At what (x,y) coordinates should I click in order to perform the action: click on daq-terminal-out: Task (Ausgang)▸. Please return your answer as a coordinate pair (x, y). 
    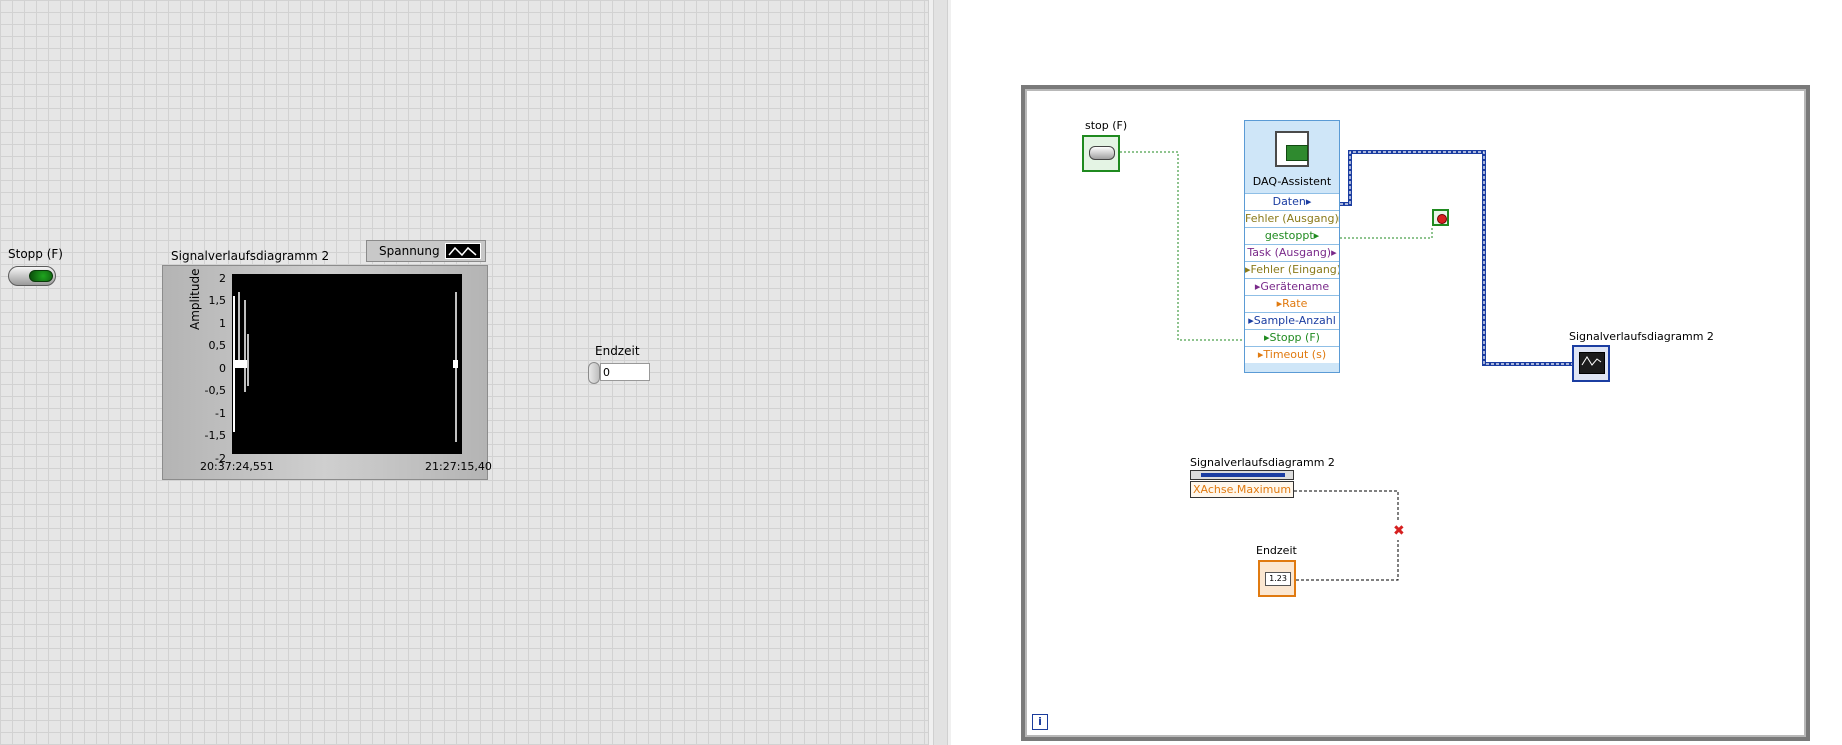
    Looking at the image, I should click on (1292, 252).